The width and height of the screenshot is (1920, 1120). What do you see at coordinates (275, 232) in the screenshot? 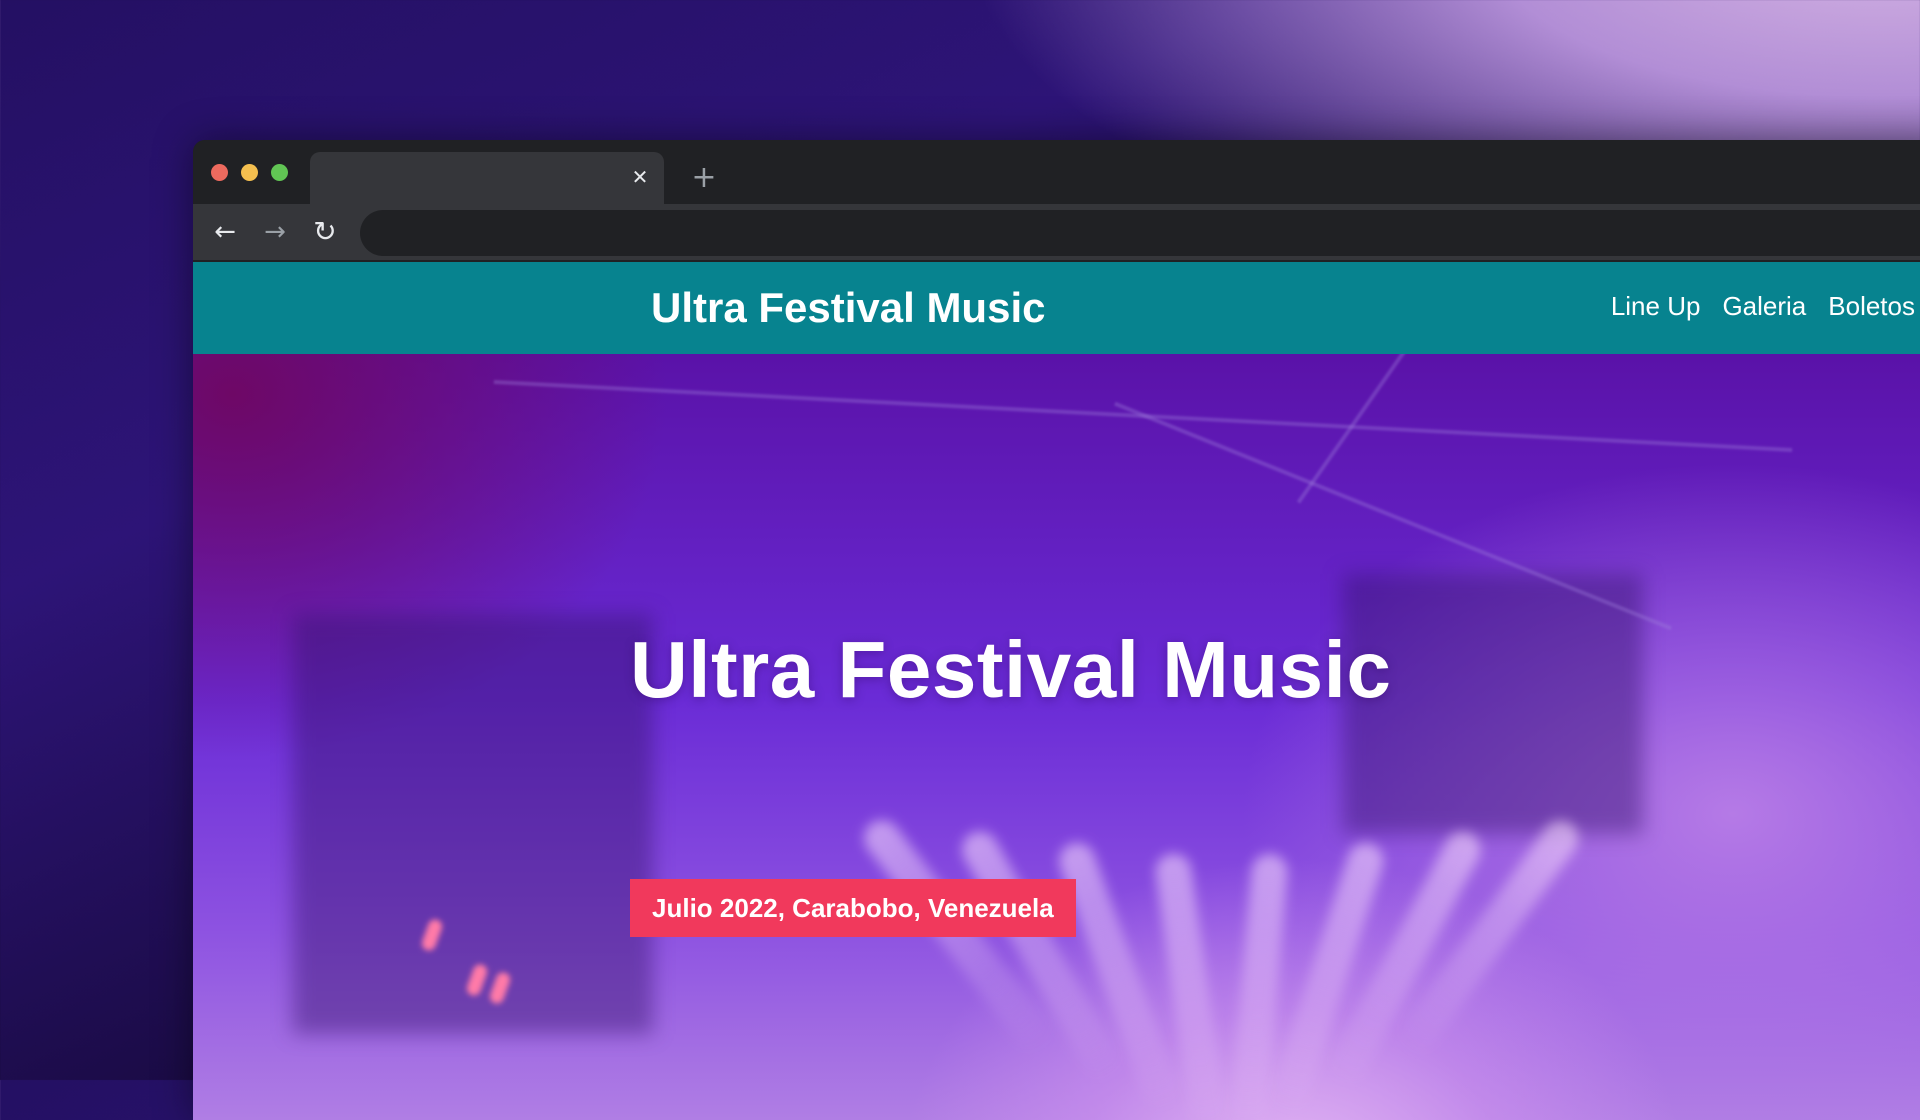
I see `forward-arrow-icon: →` at bounding box center [275, 232].